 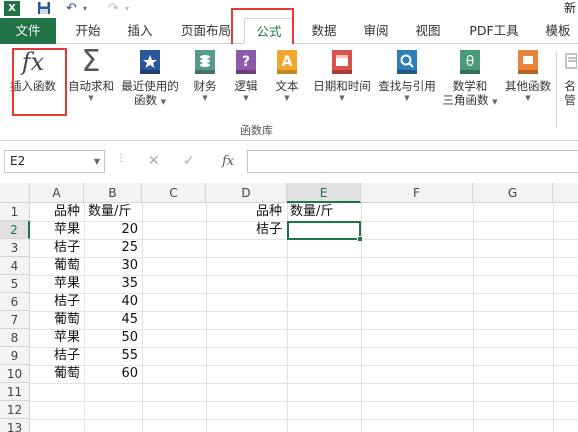 I want to click on cell-b2: 20, so click(x=113, y=230).